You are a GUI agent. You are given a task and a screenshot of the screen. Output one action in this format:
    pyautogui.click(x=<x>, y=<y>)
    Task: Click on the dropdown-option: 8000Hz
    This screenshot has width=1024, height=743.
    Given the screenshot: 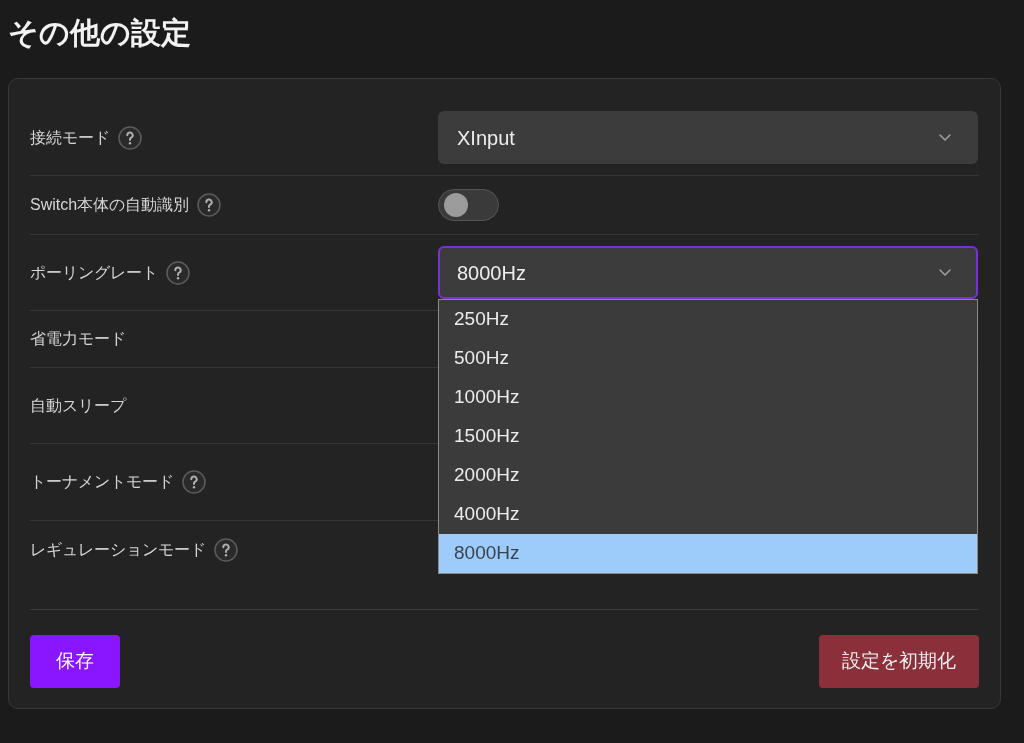 What is the action you would take?
    pyautogui.click(x=708, y=553)
    